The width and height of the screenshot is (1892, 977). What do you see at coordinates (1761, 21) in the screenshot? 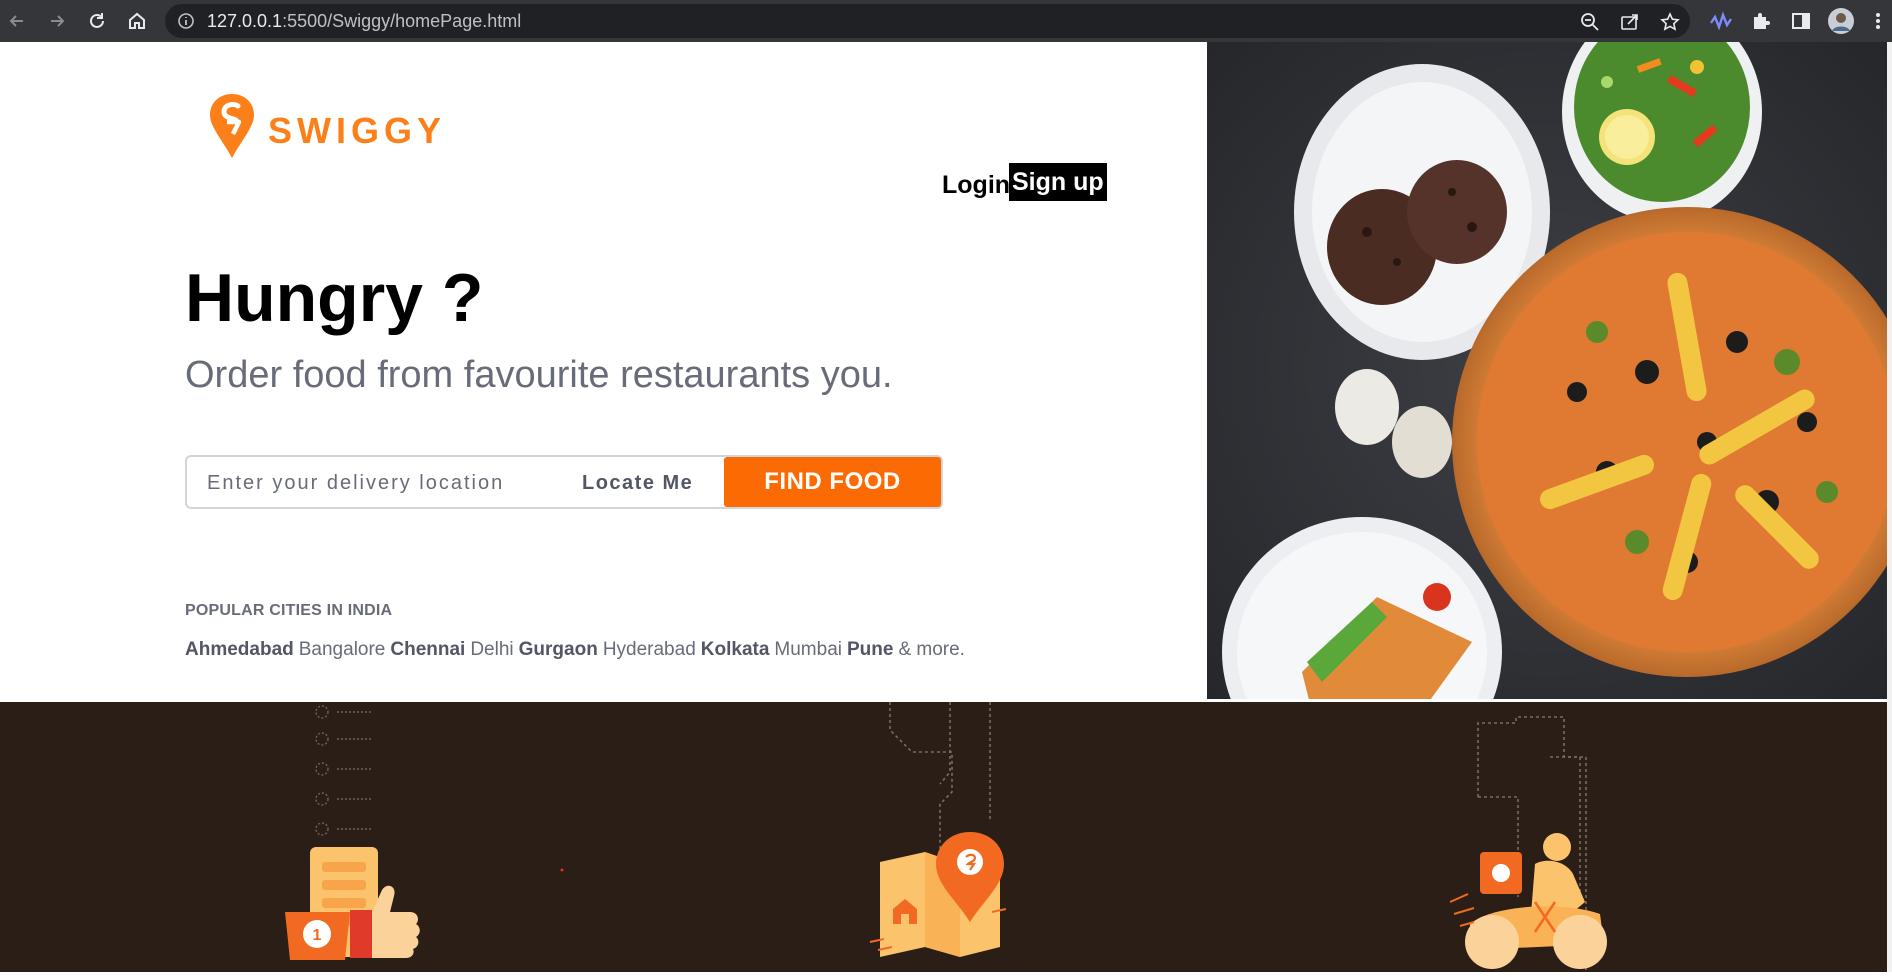
I see `puzzle-icon` at bounding box center [1761, 21].